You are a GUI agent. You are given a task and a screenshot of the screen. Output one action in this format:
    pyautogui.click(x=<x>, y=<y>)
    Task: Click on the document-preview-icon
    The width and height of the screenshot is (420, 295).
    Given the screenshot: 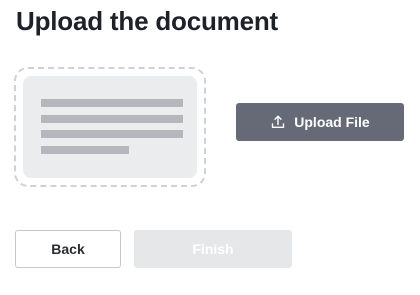 What is the action you would take?
    pyautogui.click(x=110, y=127)
    